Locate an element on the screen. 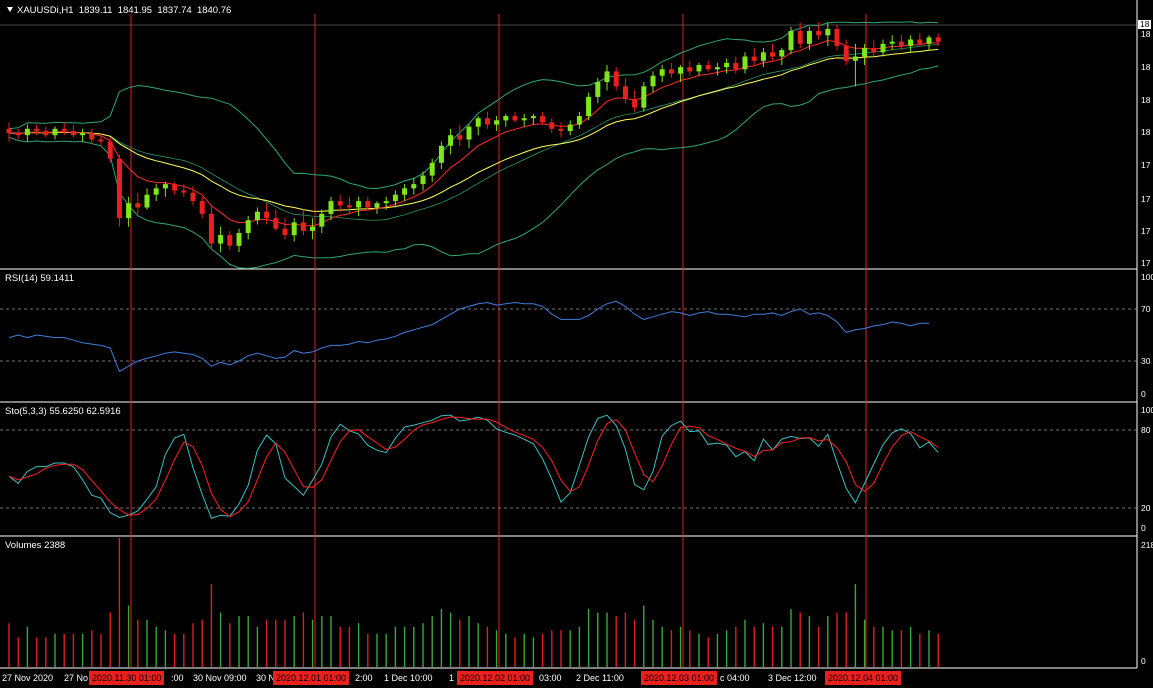 The height and width of the screenshot is (688, 1153). time-label: 2 Dec 11:00 is located at coordinates (600, 678).